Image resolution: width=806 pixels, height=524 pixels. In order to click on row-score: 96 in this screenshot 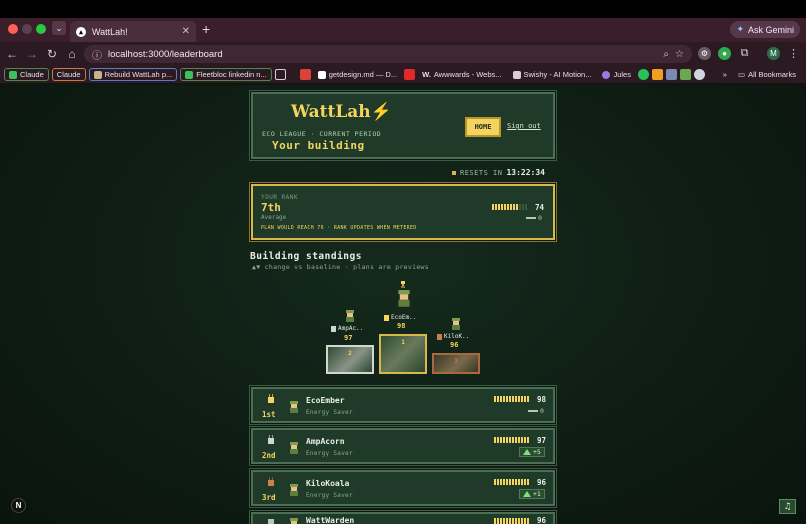, I will do `click(542, 482)`.